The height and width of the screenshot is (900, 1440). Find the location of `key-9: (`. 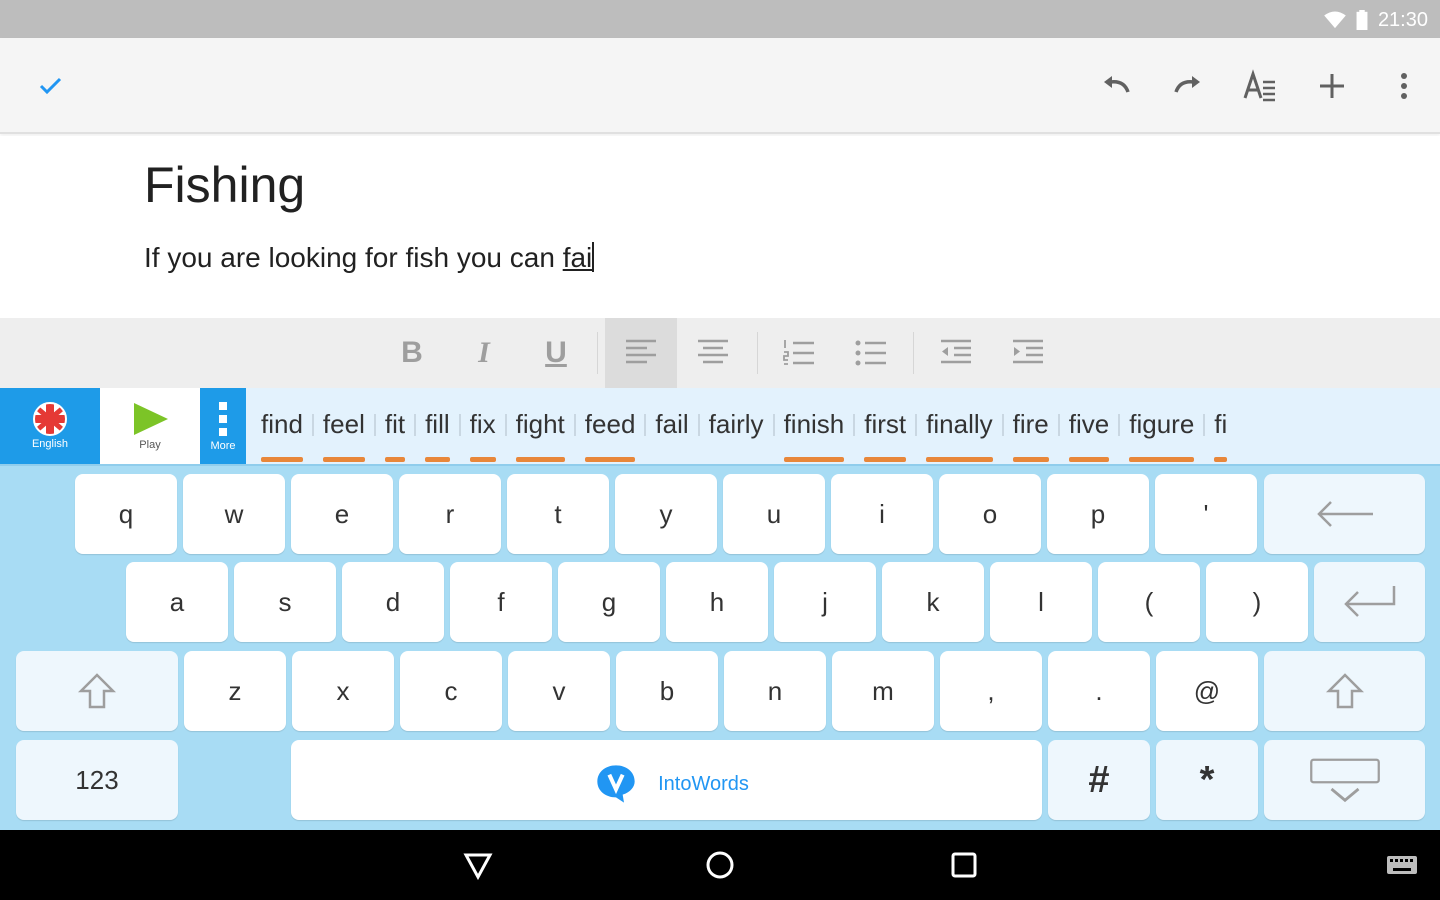

key-9: ( is located at coordinates (1149, 602).